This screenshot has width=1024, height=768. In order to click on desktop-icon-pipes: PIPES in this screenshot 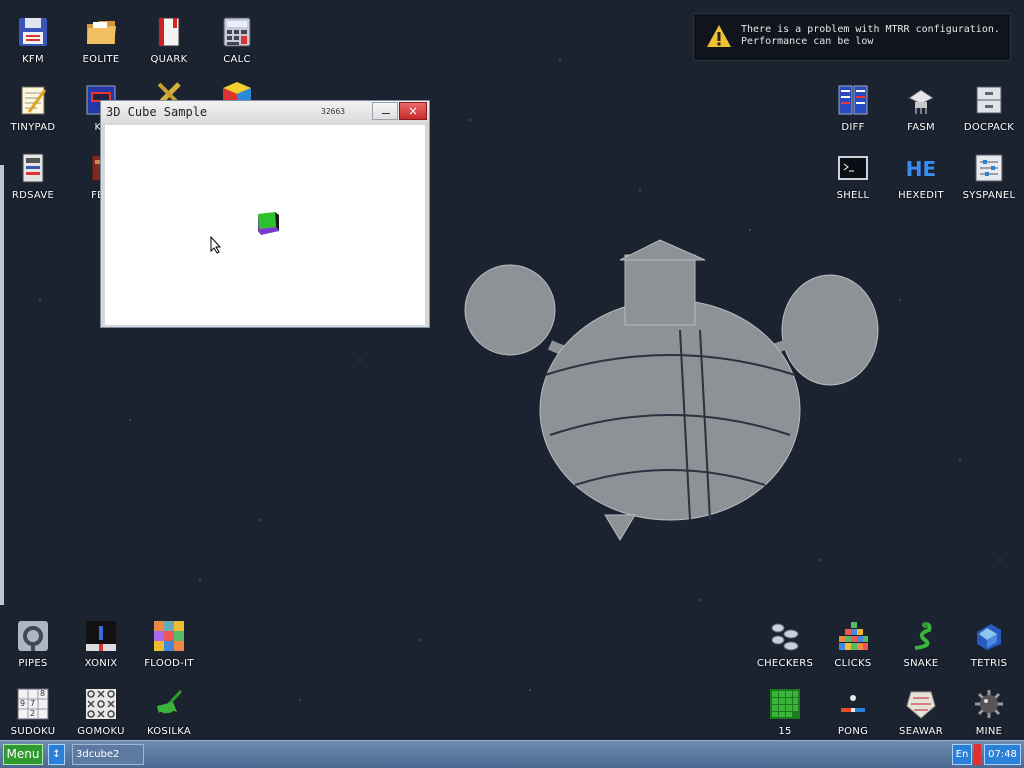, I will do `click(33, 644)`.